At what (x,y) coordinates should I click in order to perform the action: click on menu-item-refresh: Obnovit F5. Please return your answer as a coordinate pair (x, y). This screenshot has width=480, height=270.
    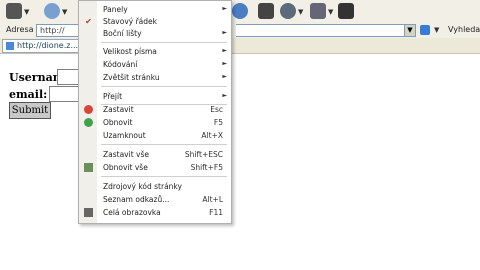
    Looking at the image, I should click on (155, 122).